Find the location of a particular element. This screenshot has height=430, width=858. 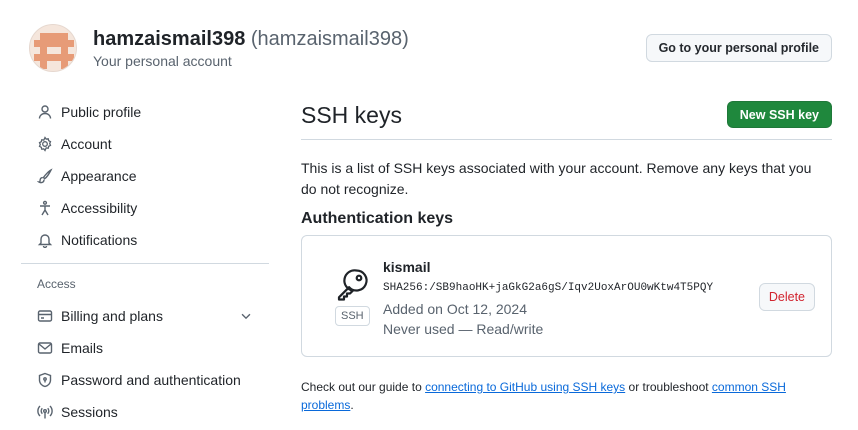

sidebar-item-account: Account is located at coordinates (145, 144).